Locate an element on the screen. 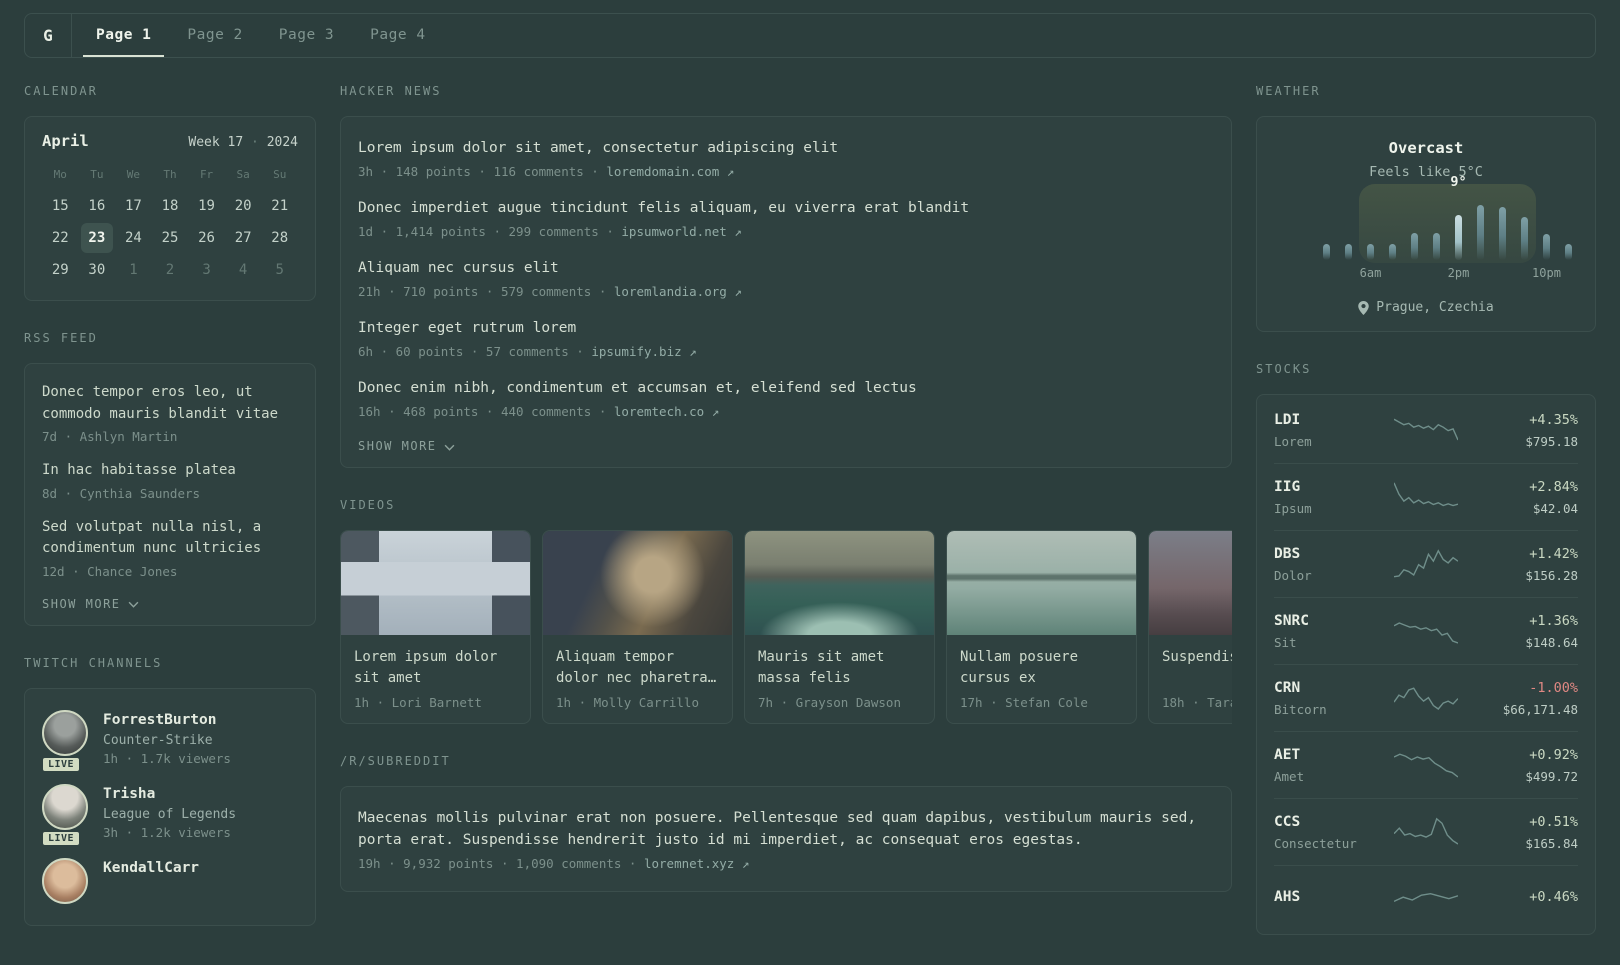  tab-page-2: Page 2 is located at coordinates (214, 35).